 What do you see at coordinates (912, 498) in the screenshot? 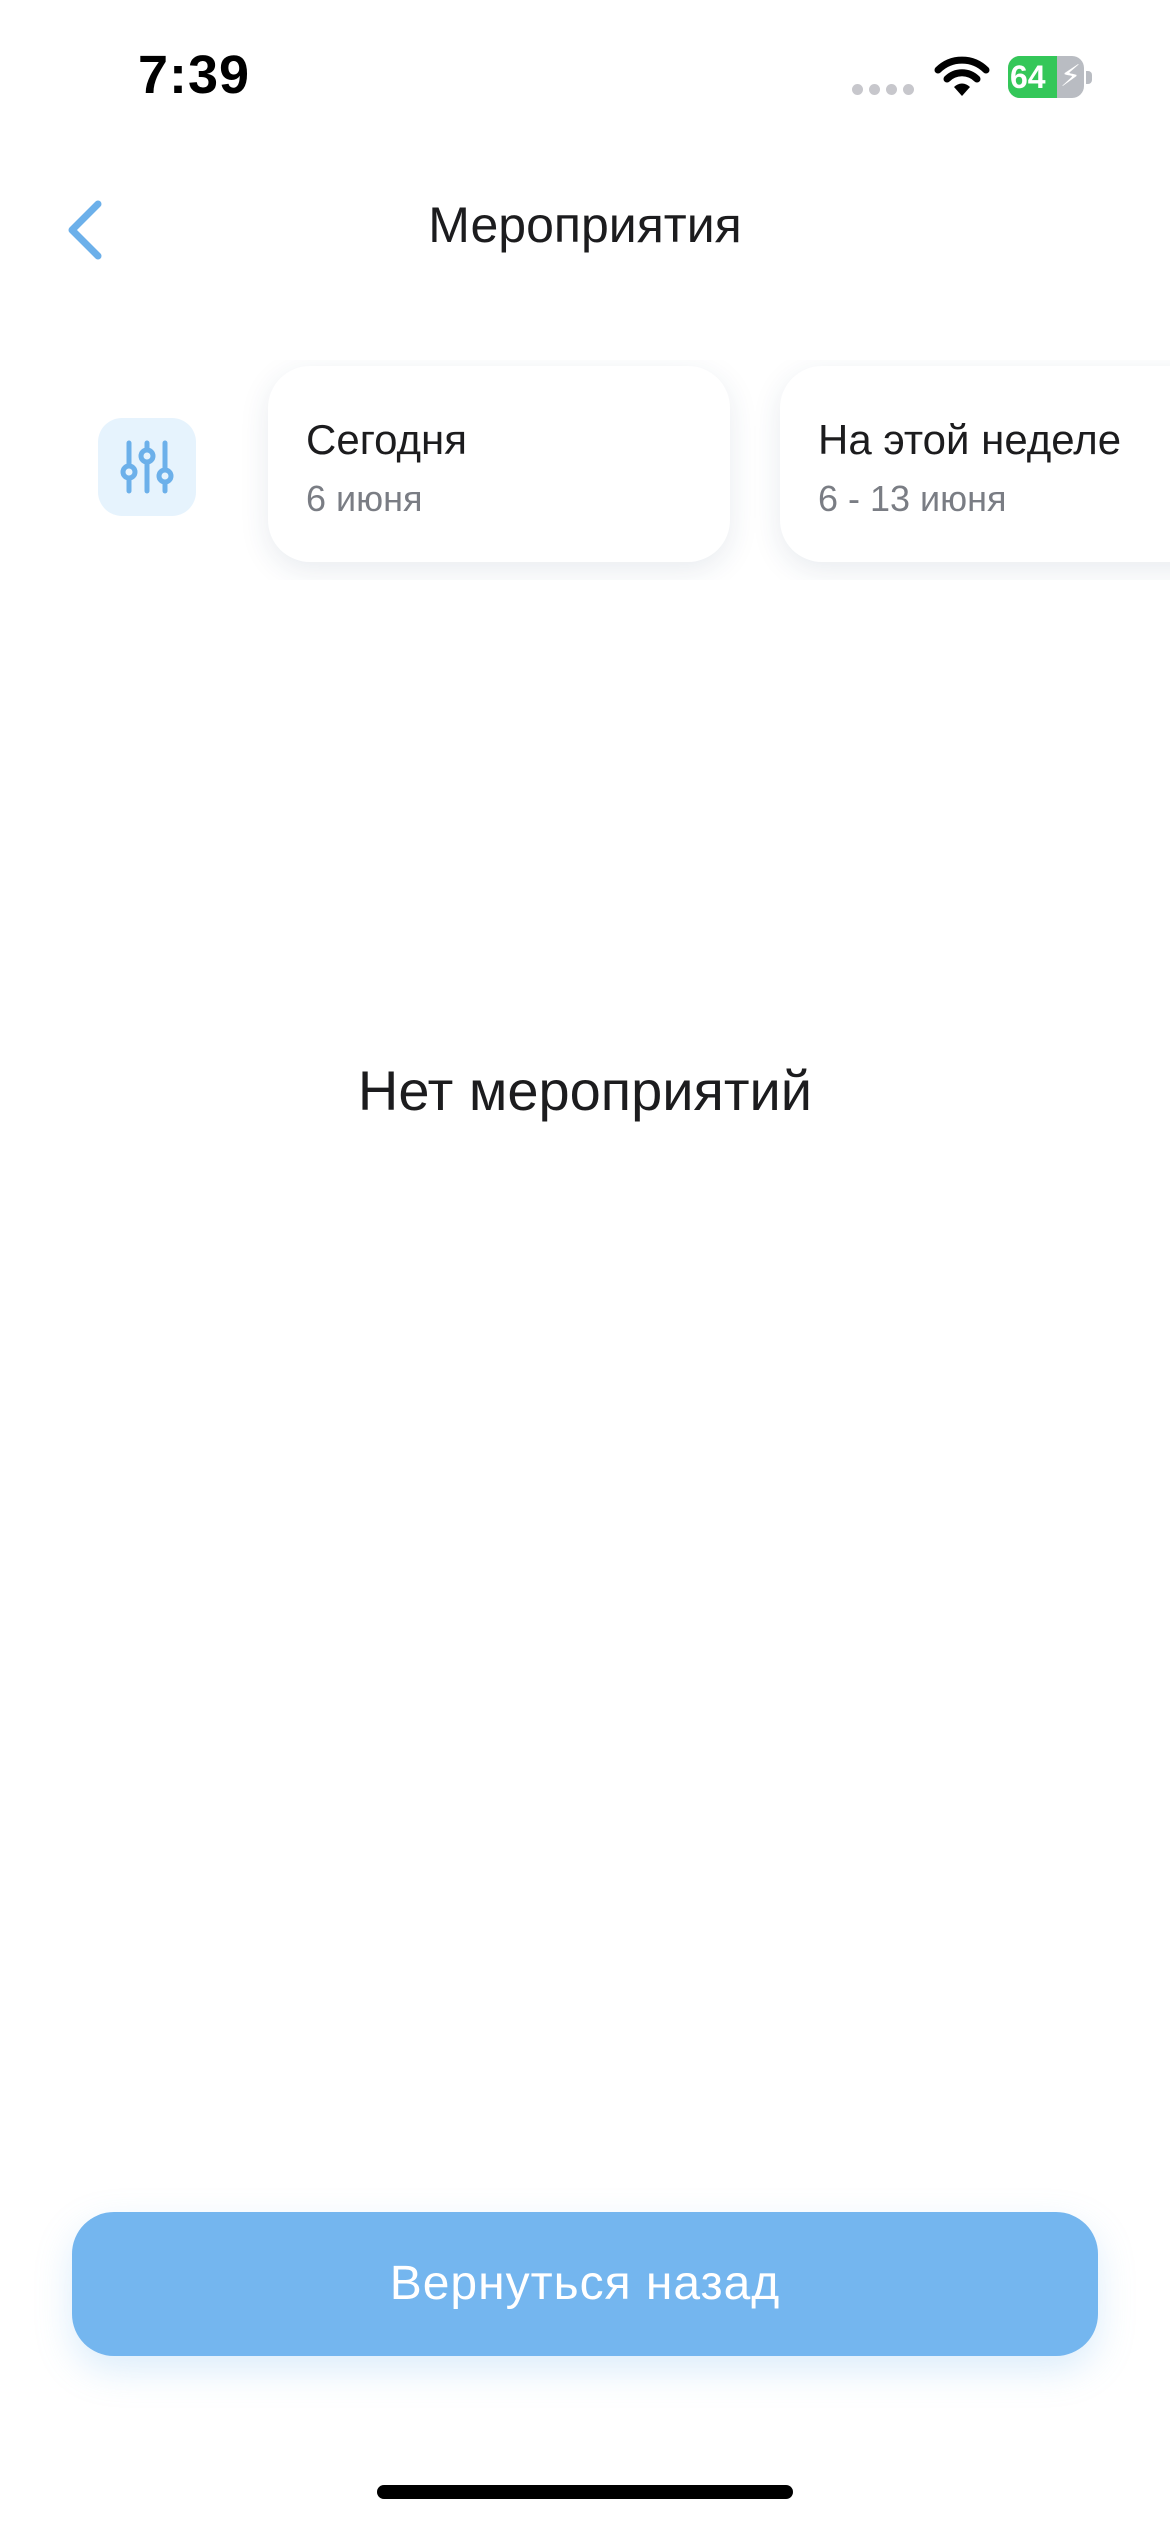
I see `chip-date: 6 - 13 июня` at bounding box center [912, 498].